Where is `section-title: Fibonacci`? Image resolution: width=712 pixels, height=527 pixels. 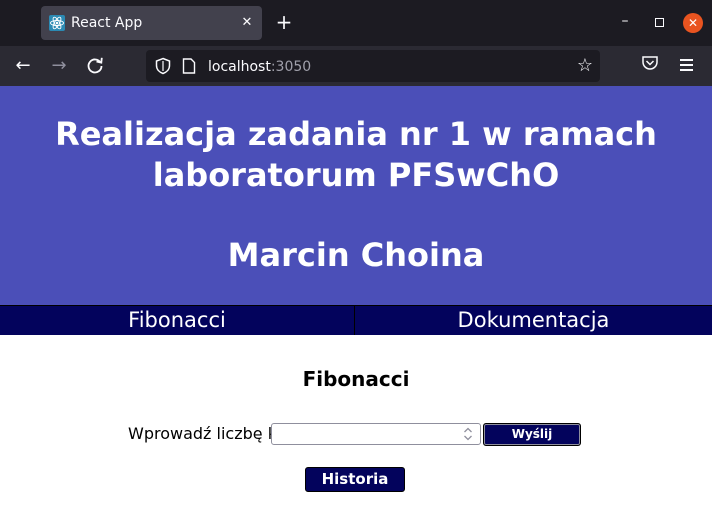 section-title: Fibonacci is located at coordinates (356, 379).